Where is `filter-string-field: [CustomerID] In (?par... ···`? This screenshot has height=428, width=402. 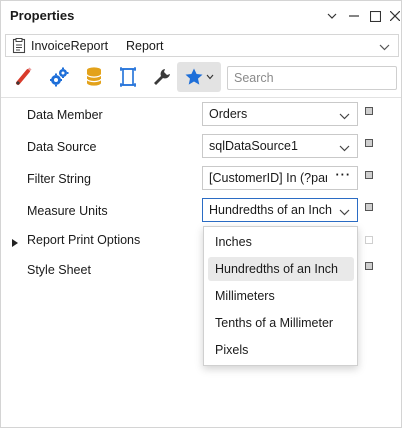
filter-string-field: [CustomerID] In (?par... ··· is located at coordinates (280, 178).